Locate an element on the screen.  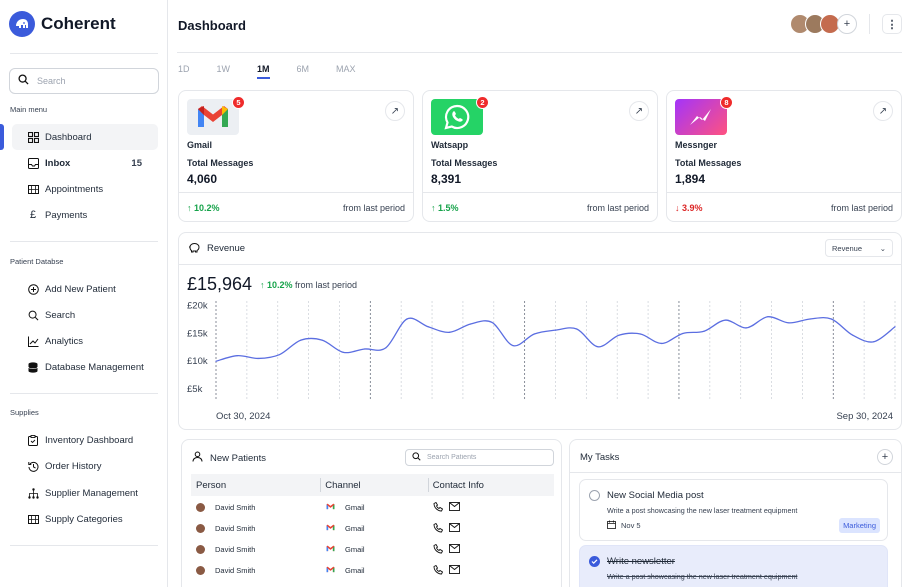
task-title: New Social Media post is located at coordinates (655, 495).